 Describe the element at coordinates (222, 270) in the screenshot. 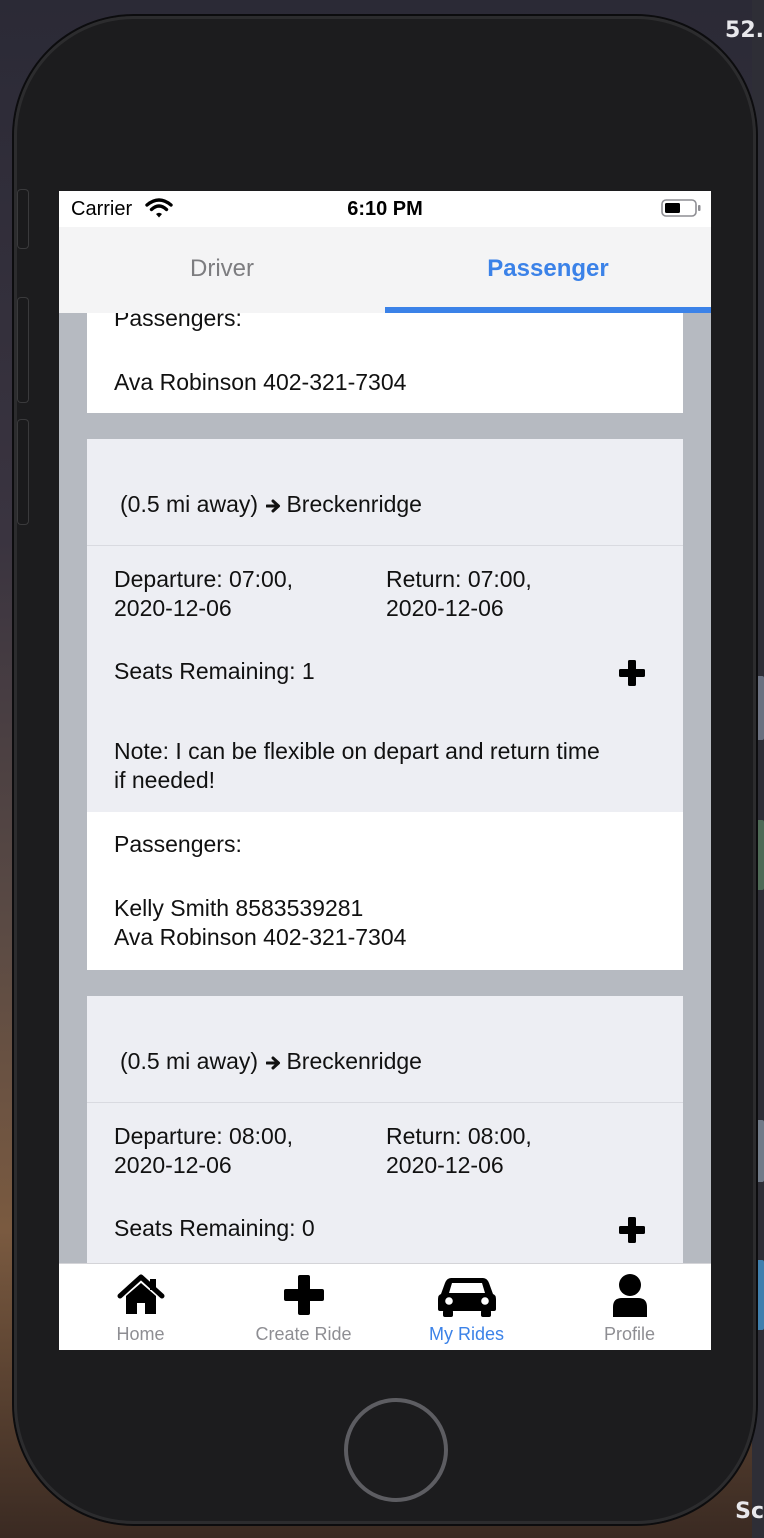

I see `tab-driver: Driver` at that location.